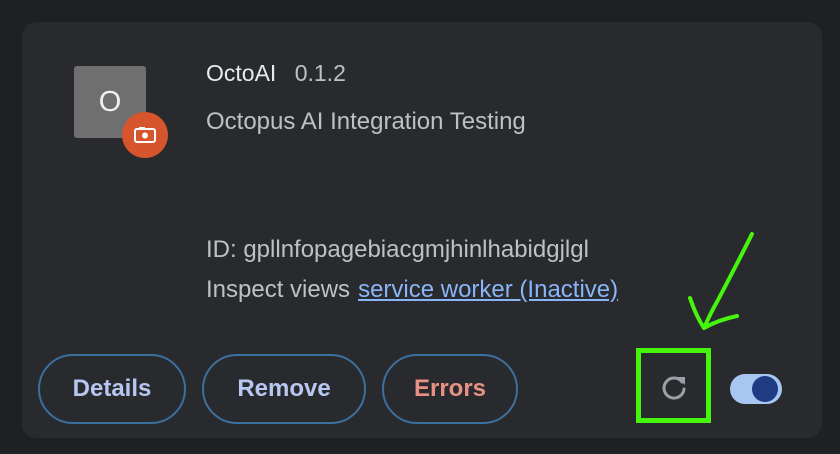 This screenshot has width=840, height=454. I want to click on remove-button: Remove, so click(284, 389).